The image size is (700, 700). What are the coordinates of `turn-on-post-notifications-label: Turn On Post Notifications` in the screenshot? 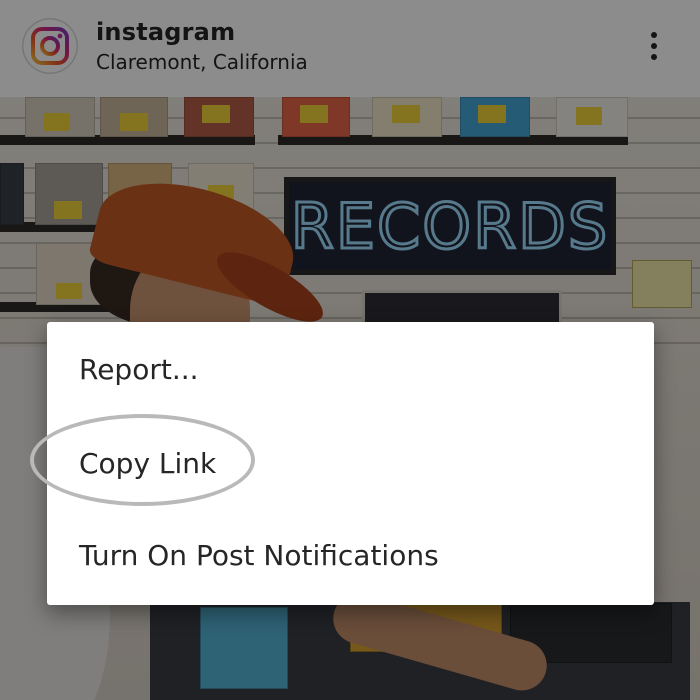 It's located at (259, 555).